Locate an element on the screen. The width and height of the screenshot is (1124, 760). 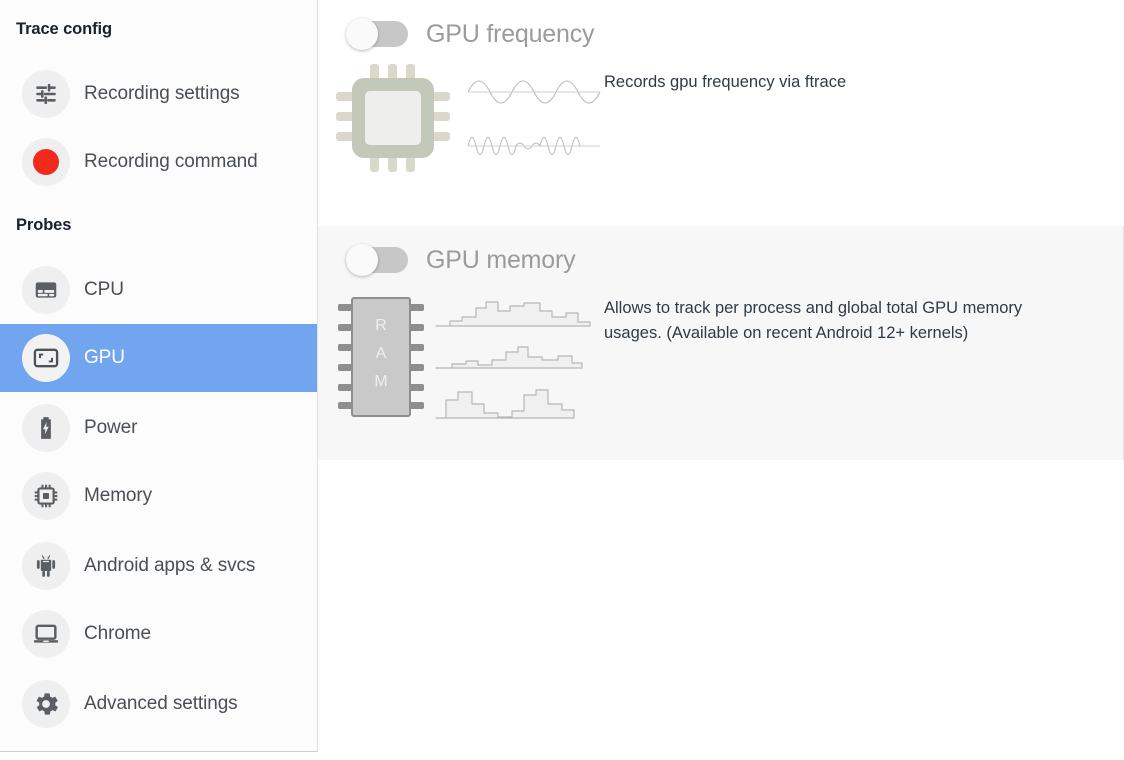
record-dot-shape is located at coordinates (46, 162).